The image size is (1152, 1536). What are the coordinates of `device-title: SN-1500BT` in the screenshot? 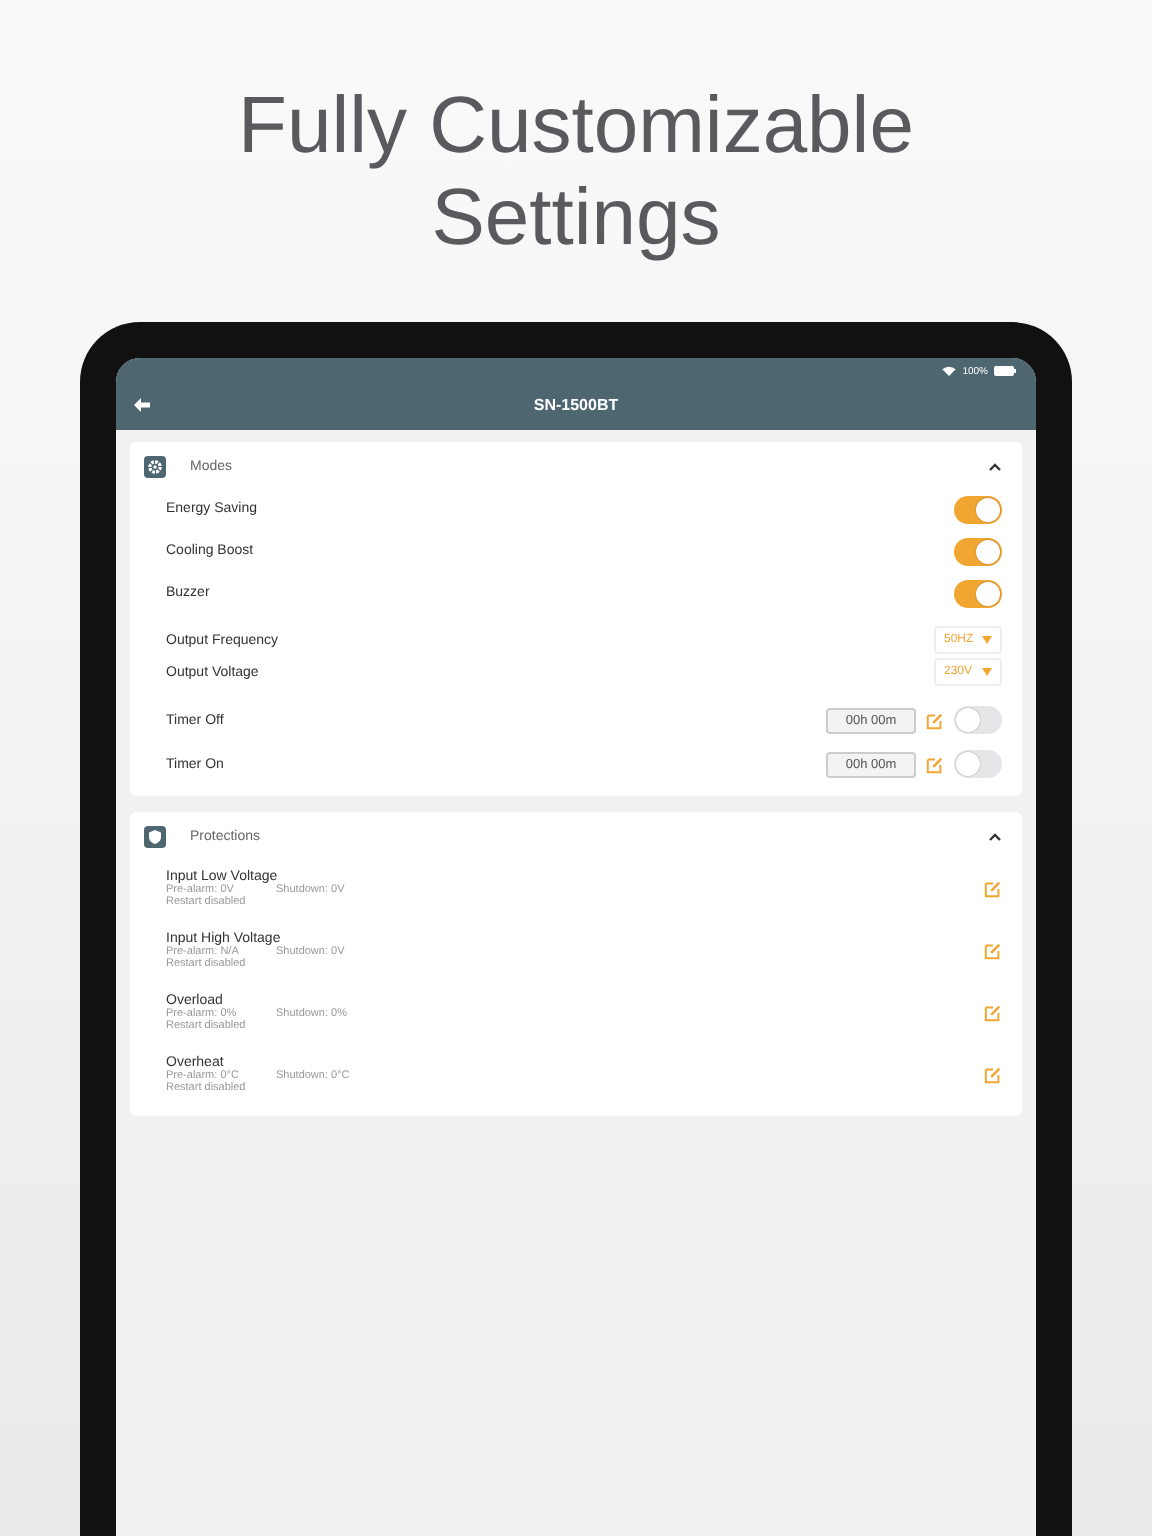 It's located at (576, 405).